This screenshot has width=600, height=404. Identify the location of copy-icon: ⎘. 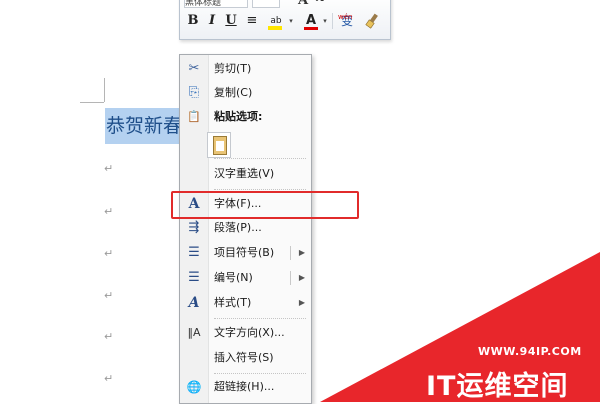
(194, 92).